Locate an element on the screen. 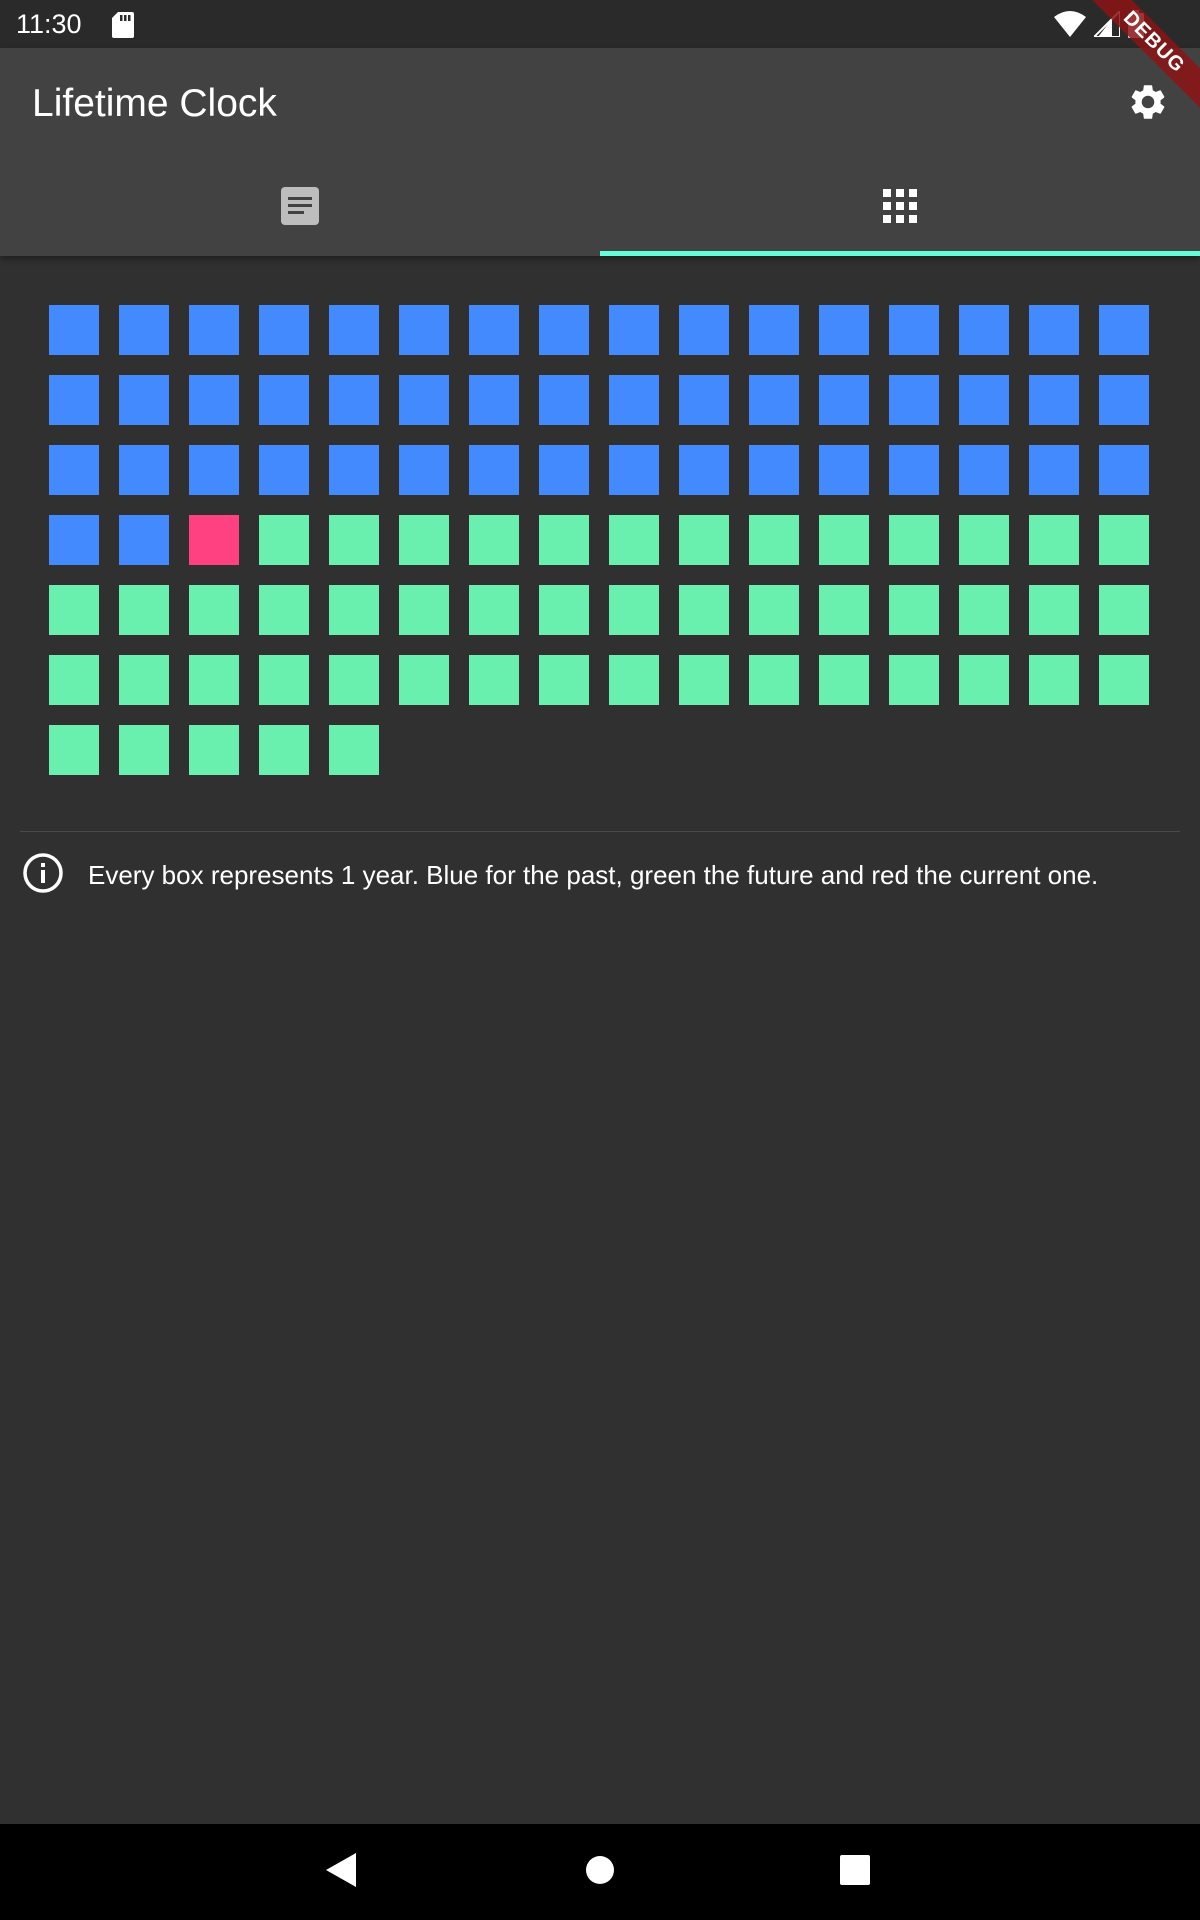  sd-card-icon is located at coordinates (123, 27).